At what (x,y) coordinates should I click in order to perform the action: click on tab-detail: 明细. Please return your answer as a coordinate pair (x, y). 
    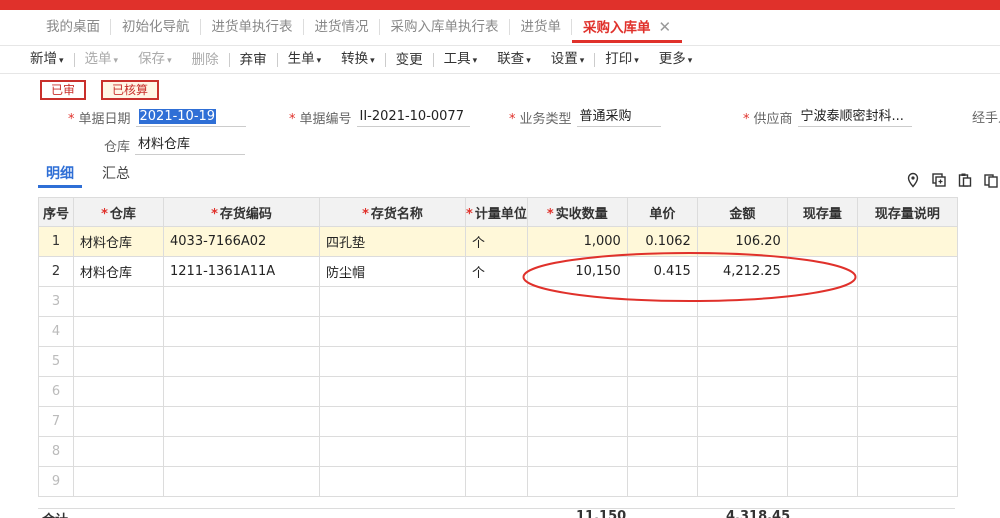
    Looking at the image, I should click on (60, 176).